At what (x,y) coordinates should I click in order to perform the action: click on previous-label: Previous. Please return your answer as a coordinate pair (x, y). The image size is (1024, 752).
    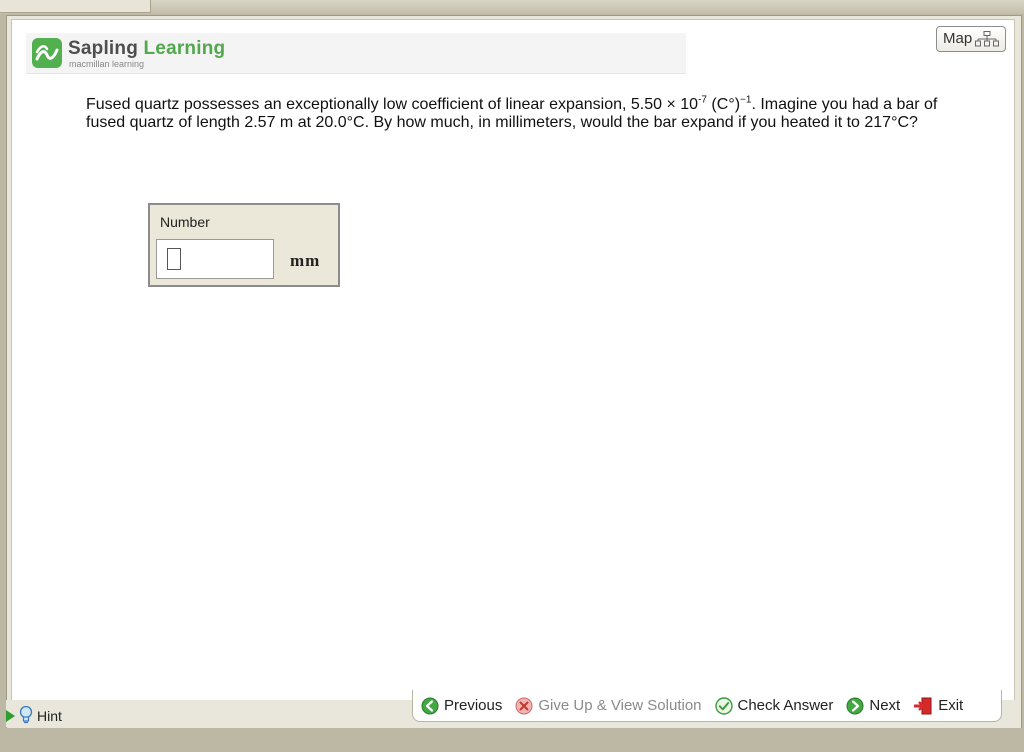
    Looking at the image, I should click on (473, 705).